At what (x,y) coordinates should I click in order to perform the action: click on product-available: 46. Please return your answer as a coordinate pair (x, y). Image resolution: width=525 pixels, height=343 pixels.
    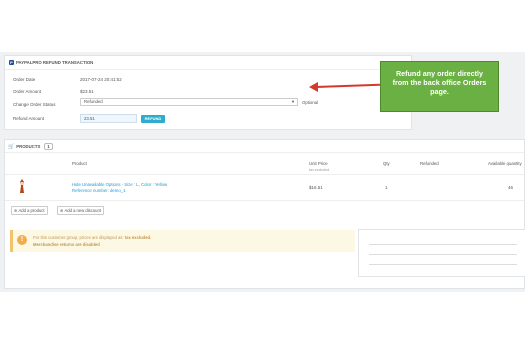
    Looking at the image, I should click on (511, 187).